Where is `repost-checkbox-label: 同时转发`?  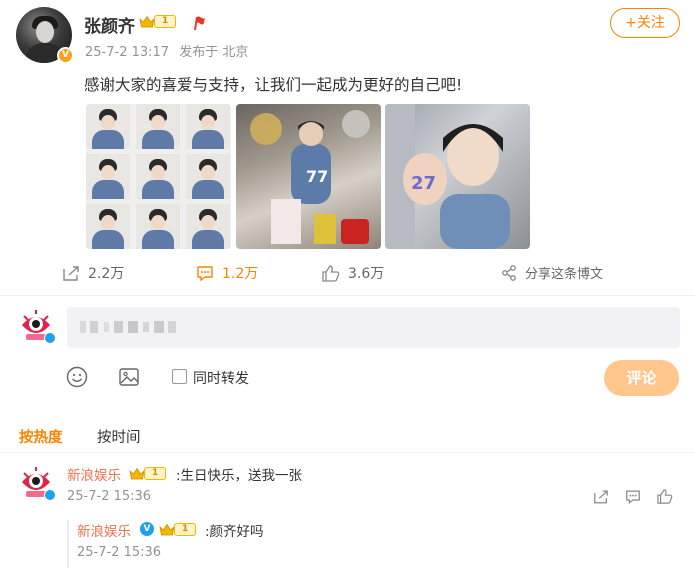 repost-checkbox-label: 同时转发 is located at coordinates (221, 378).